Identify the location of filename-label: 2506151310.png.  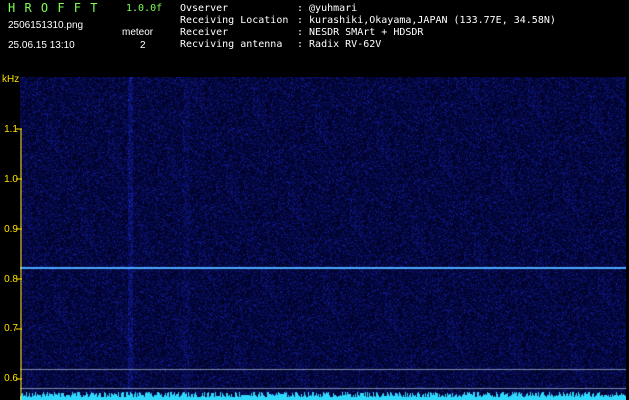
(46, 25).